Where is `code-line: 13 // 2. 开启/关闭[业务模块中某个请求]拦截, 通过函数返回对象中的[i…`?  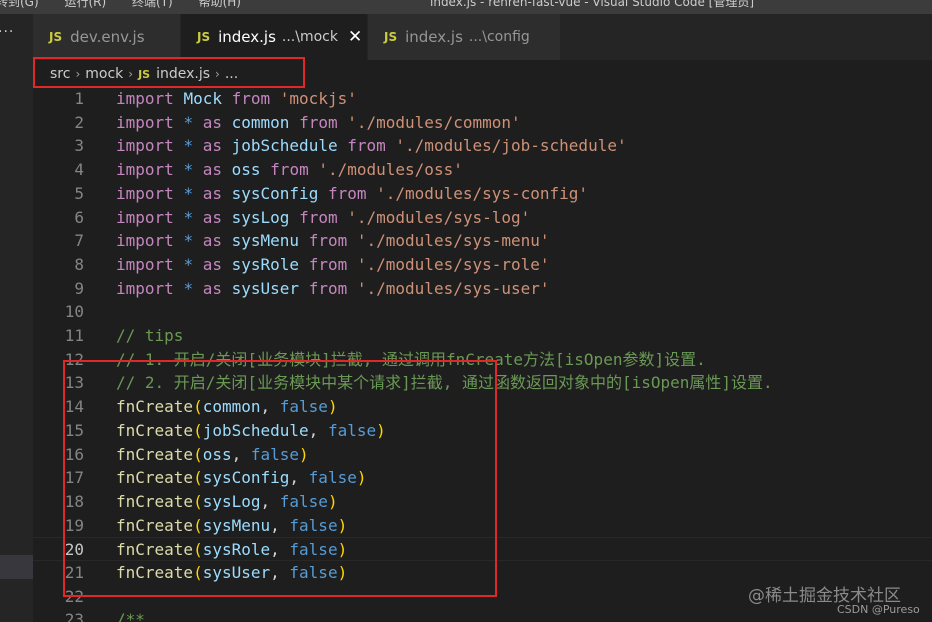 code-line: 13 // 2. 开启/关闭[业务模块中某个请求]拦截, 通过函数返回对象中的[i… is located at coordinates (482, 383).